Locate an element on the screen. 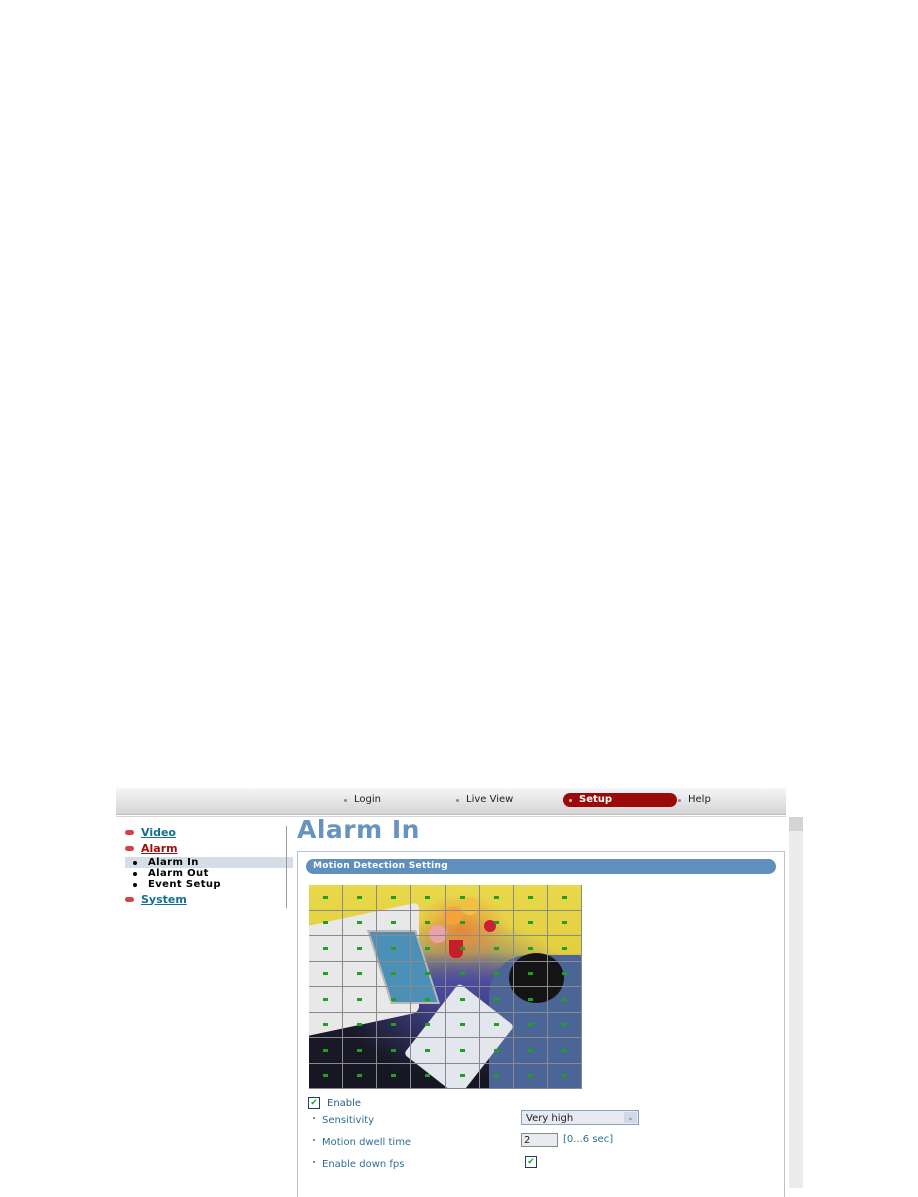  nav-login: Login is located at coordinates (362, 800).